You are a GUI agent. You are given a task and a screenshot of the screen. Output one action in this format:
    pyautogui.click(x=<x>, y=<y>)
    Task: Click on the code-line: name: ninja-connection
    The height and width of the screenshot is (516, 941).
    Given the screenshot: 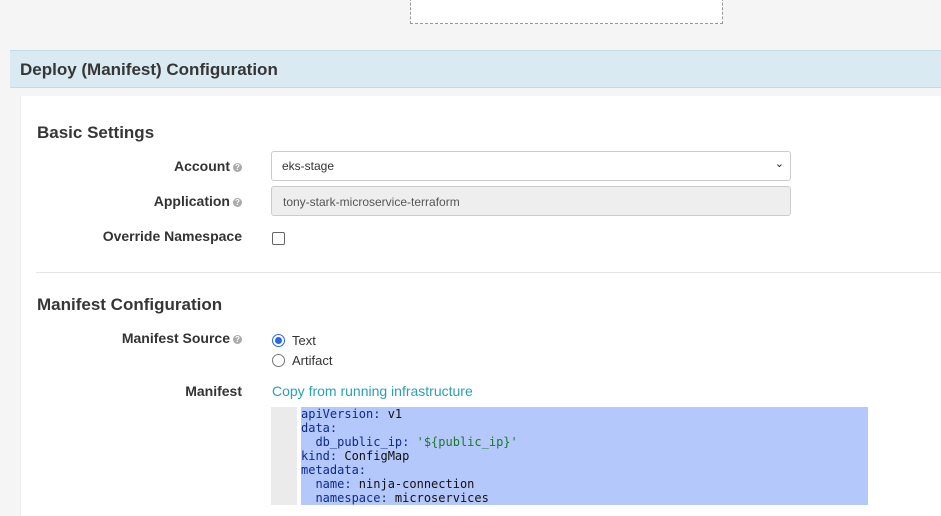 What is the action you would take?
    pyautogui.click(x=395, y=484)
    